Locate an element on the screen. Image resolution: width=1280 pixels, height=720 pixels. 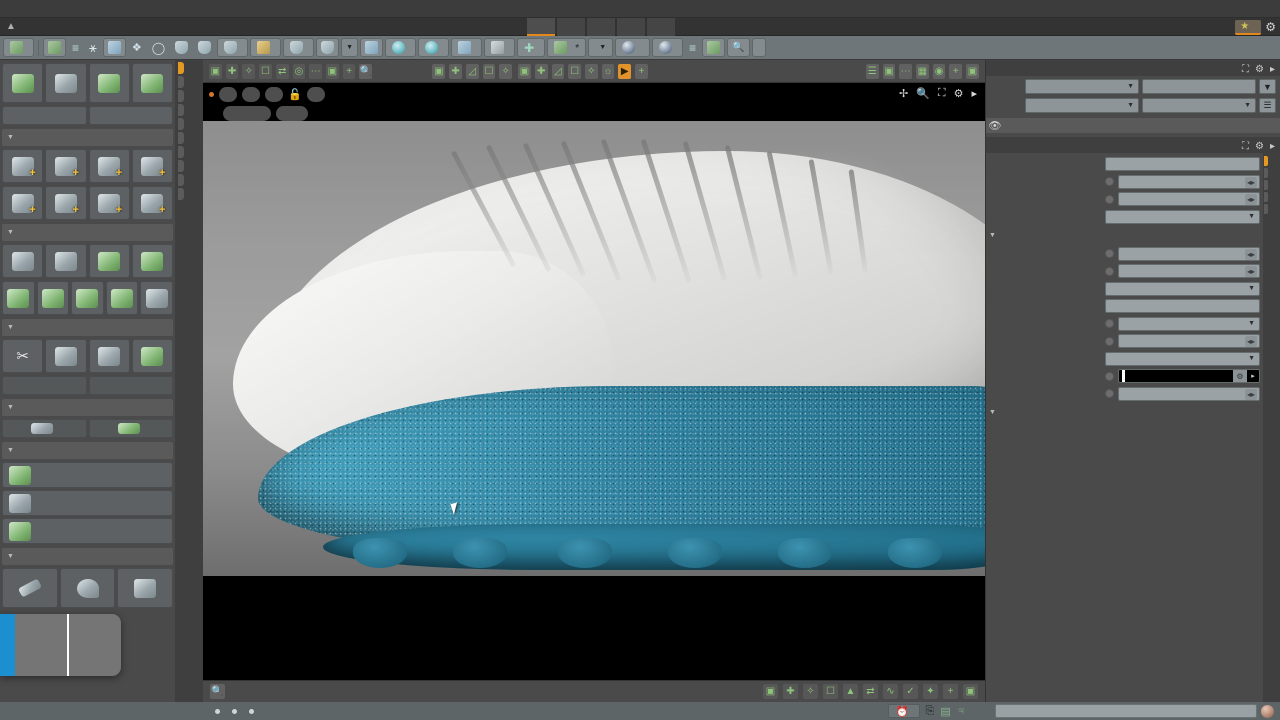
viewport-rendering-status is located at coordinates (274, 94).